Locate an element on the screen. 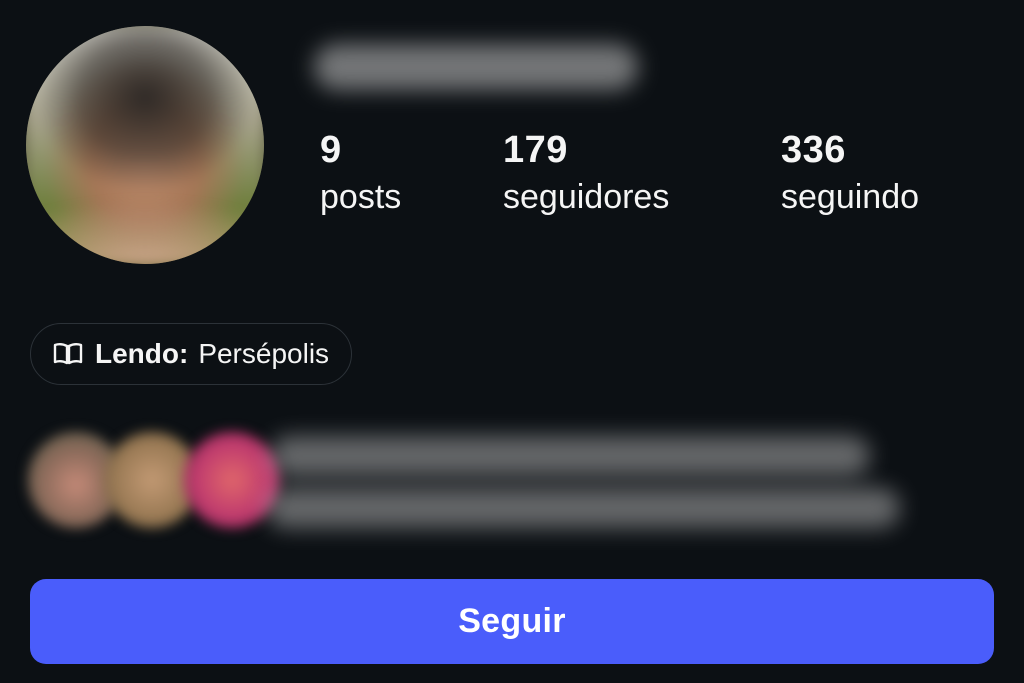  mutual-followers-avatars is located at coordinates (154, 482).